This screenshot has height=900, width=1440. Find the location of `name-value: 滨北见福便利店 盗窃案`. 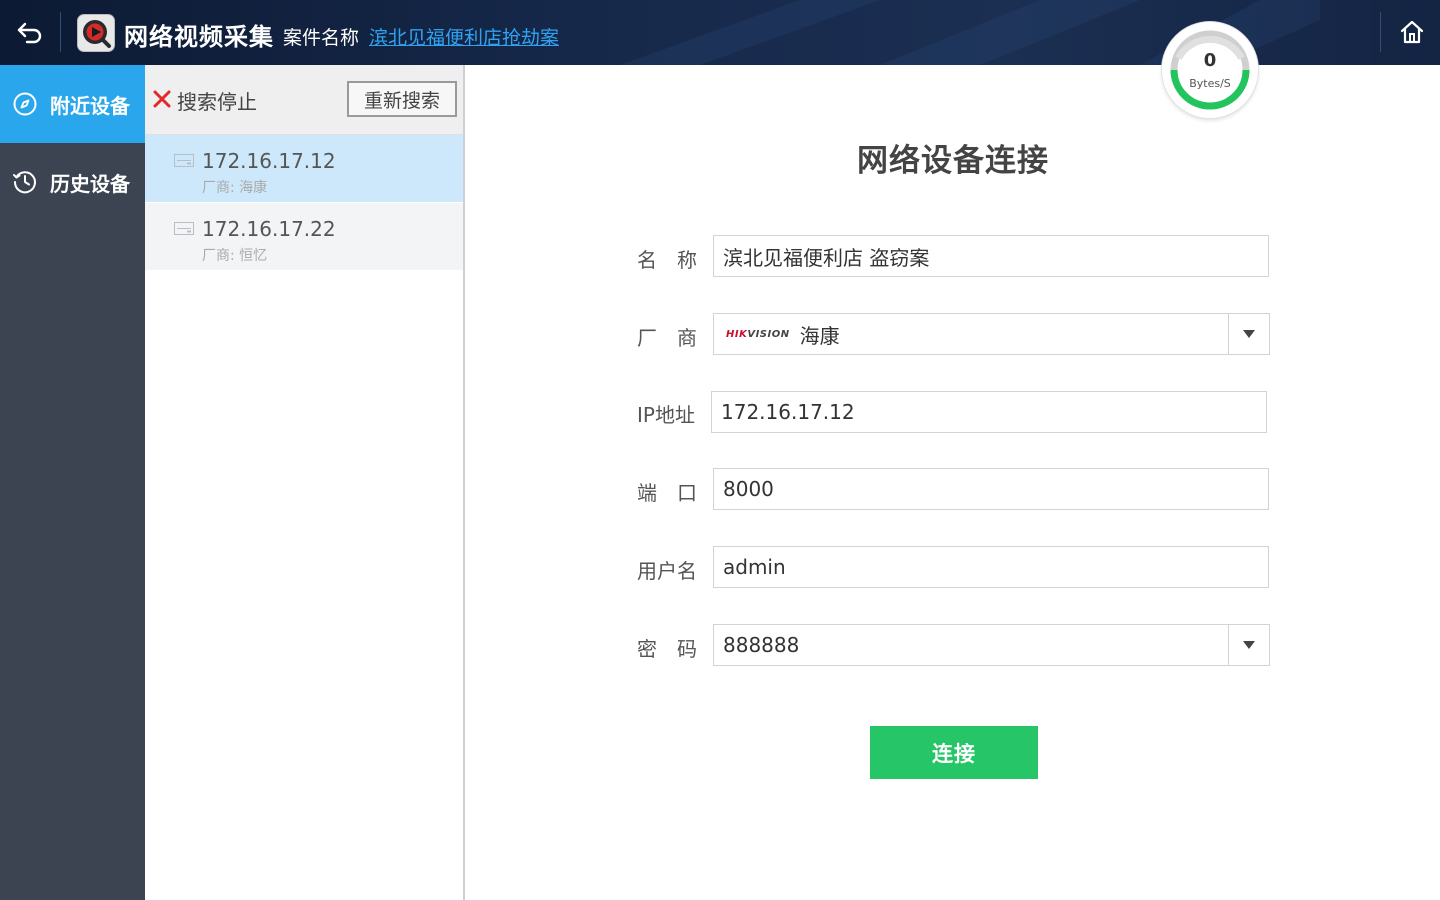

name-value: 滨北见福便利店 盗窃案 is located at coordinates (826, 257).